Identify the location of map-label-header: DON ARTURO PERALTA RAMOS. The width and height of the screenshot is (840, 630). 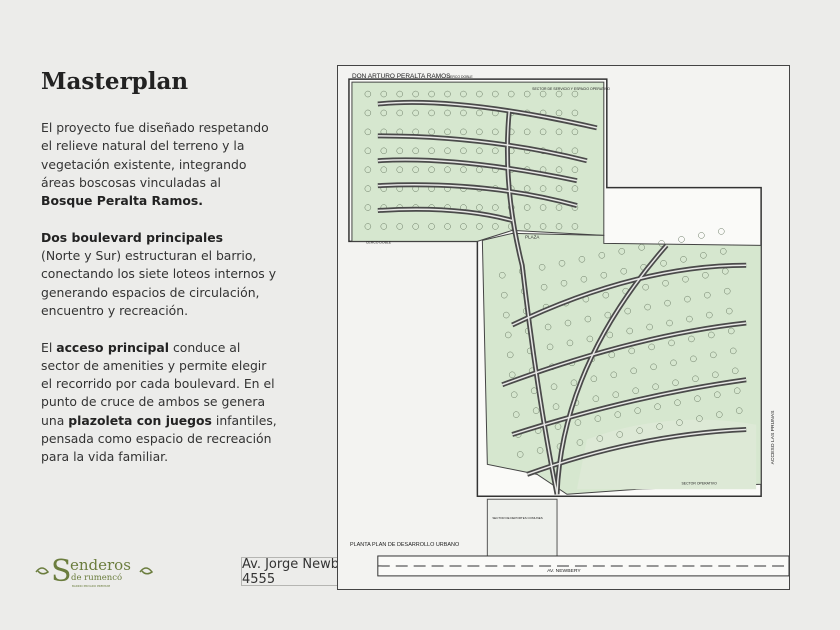
(401, 76).